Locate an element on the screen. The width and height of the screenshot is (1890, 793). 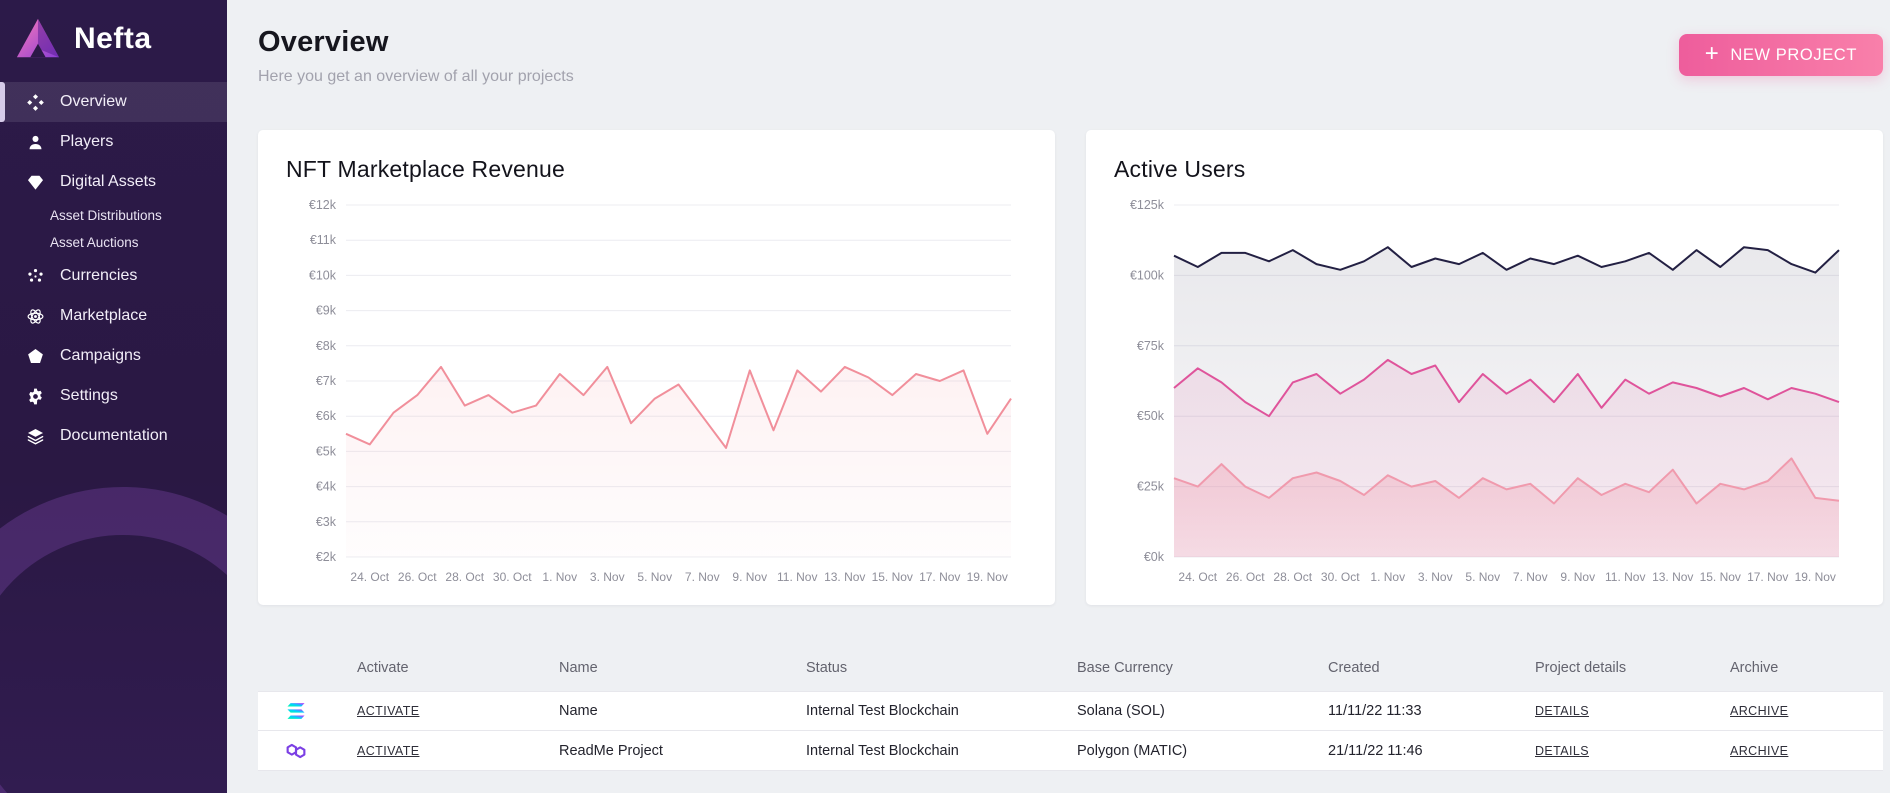
new-project-button: + NEW PROJECT is located at coordinates (1780, 55).